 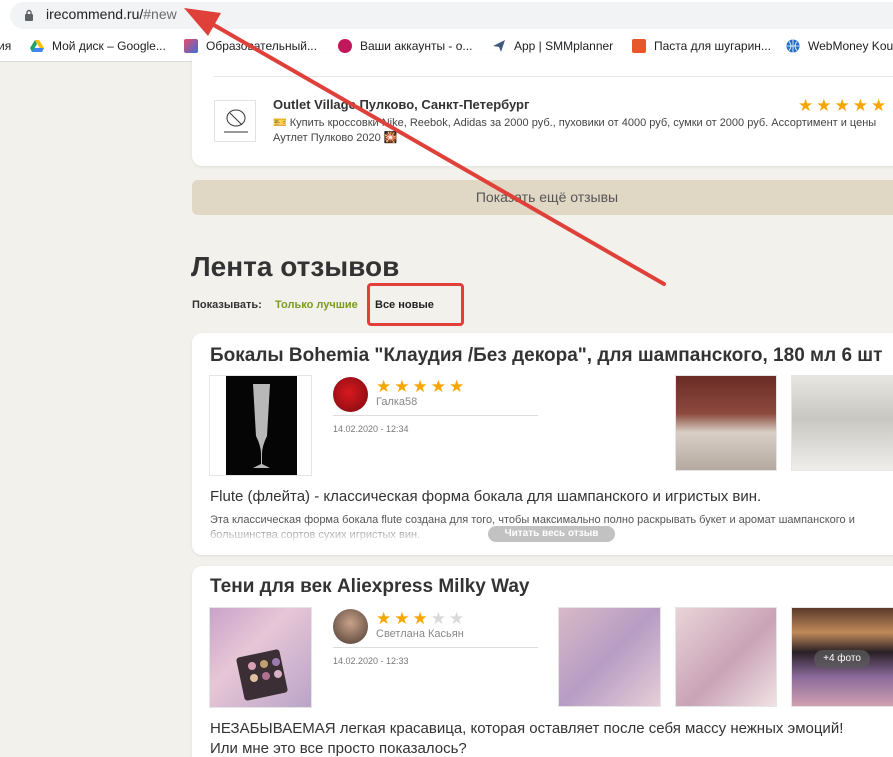 I want to click on bookmark-smmplanner: App | SMMplanner, so click(x=552, y=46).